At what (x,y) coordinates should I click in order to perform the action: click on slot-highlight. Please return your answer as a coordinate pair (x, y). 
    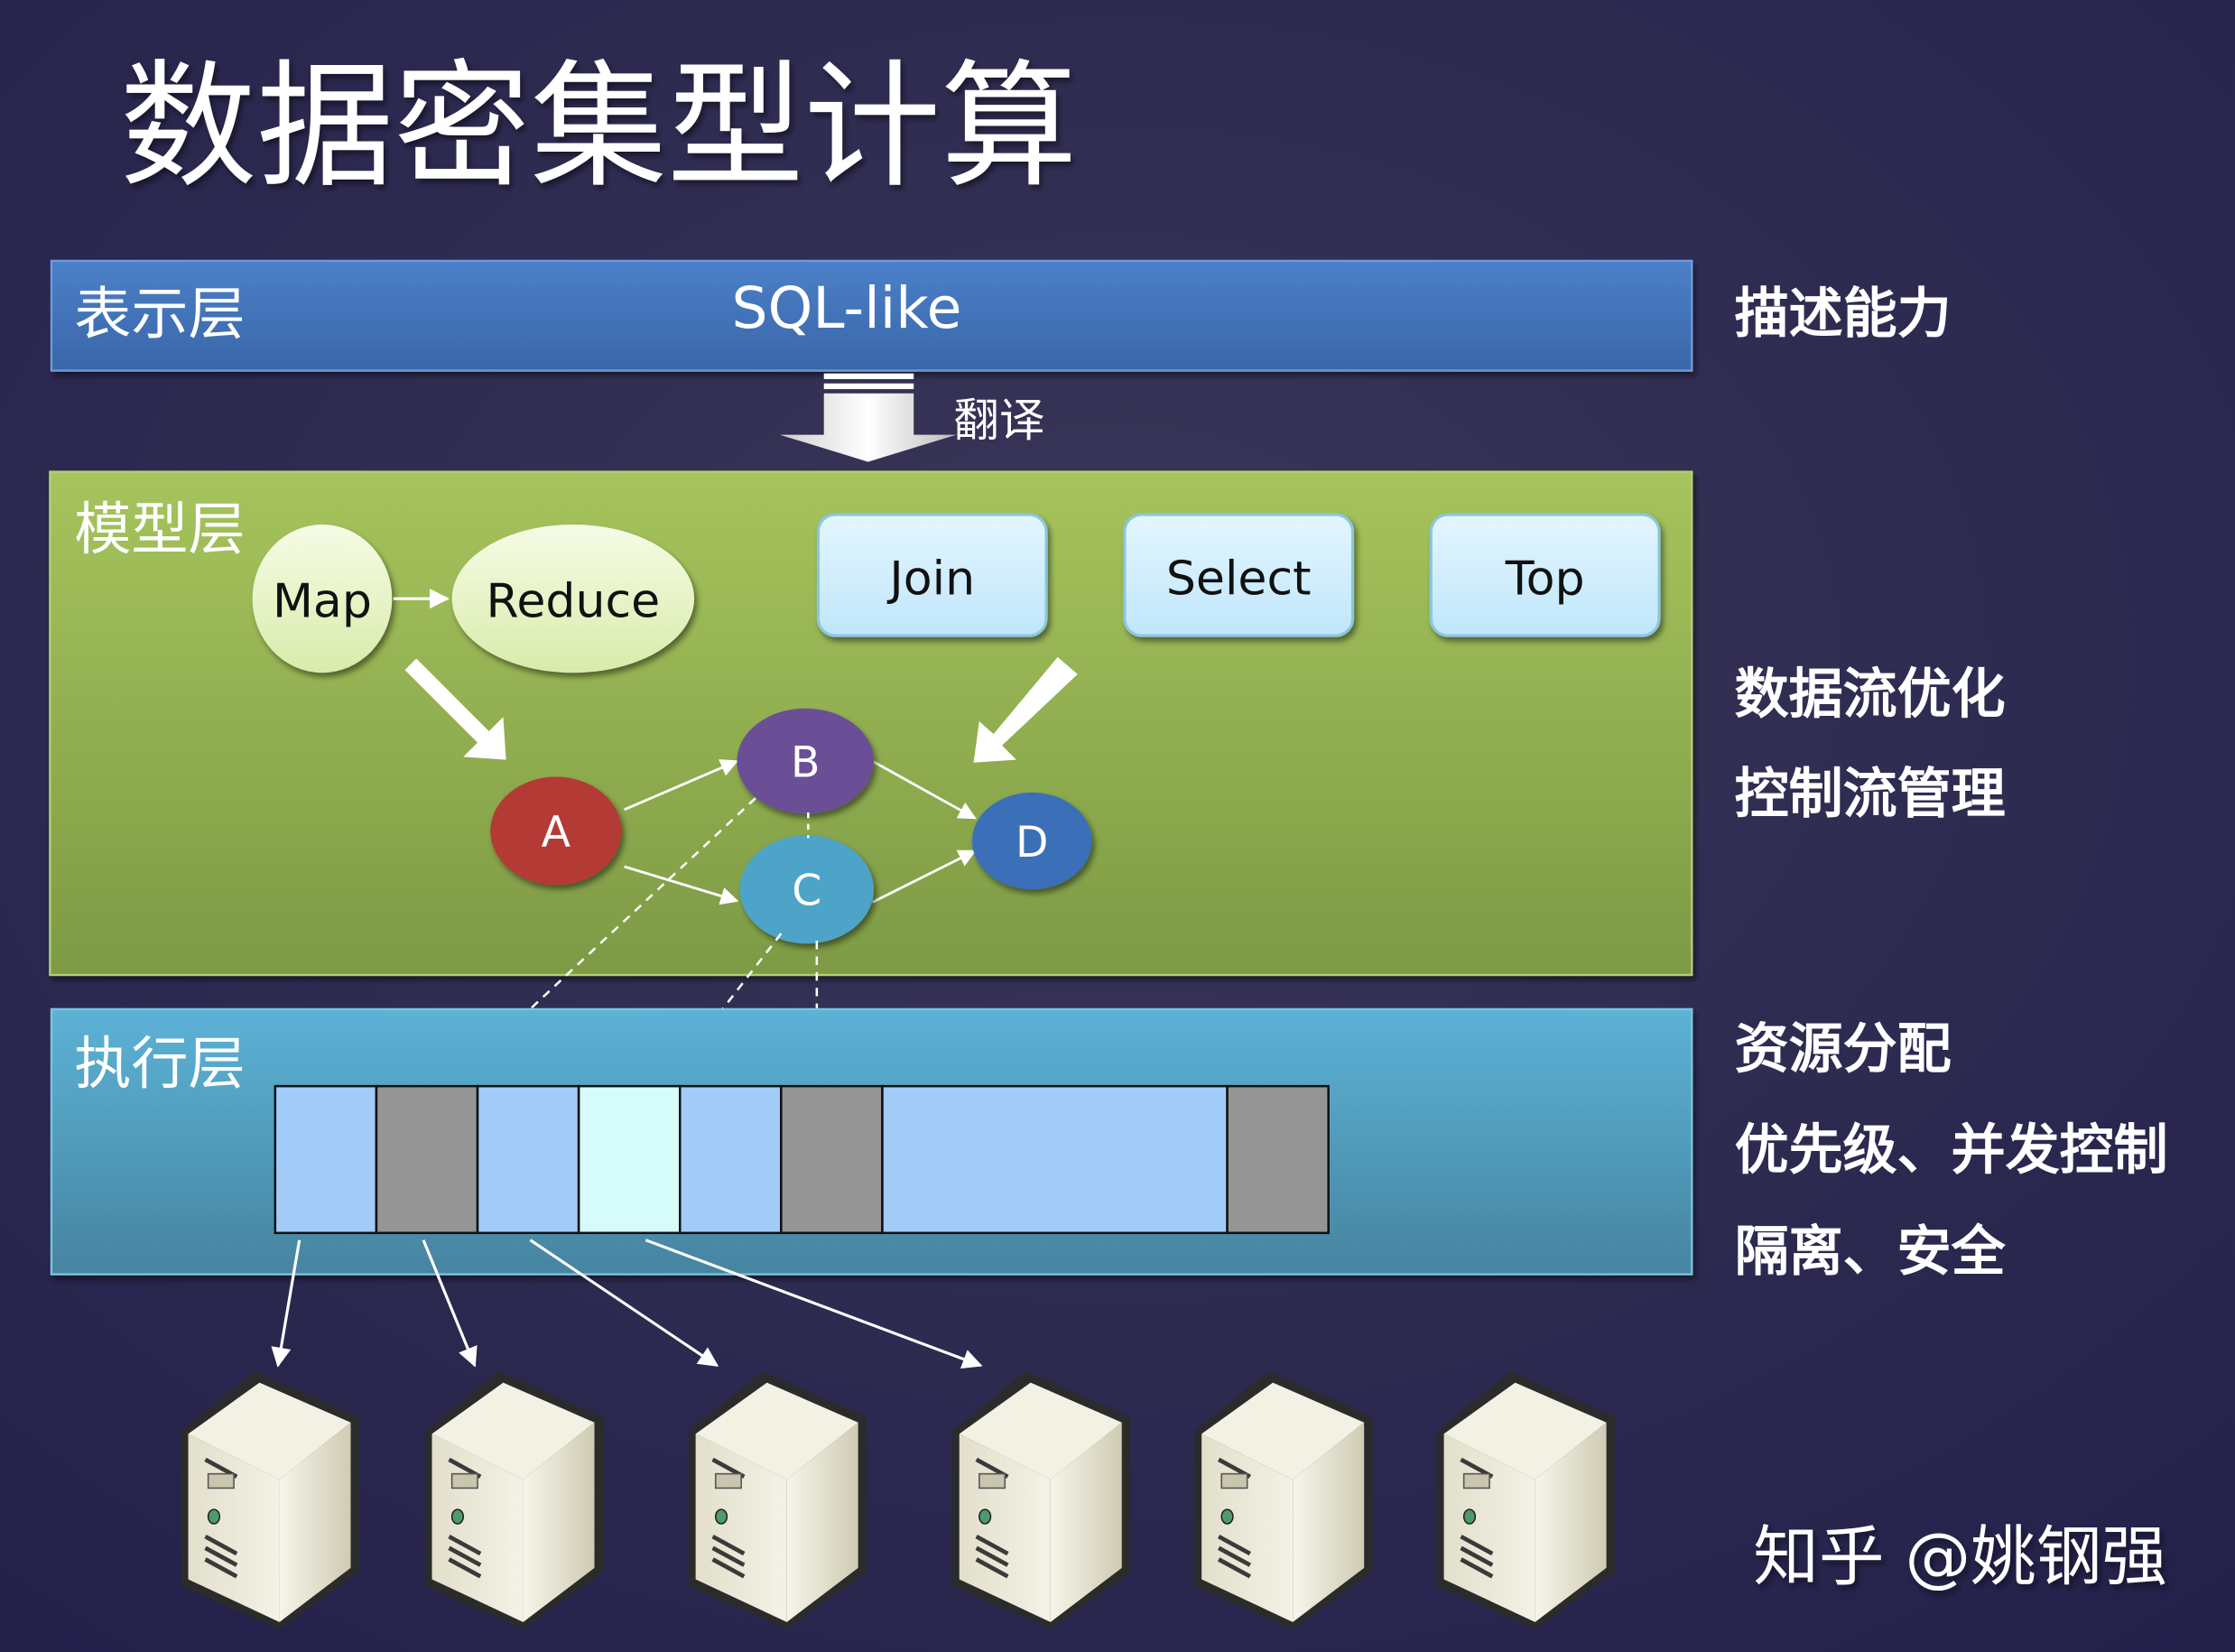
    Looking at the image, I should click on (629, 1159).